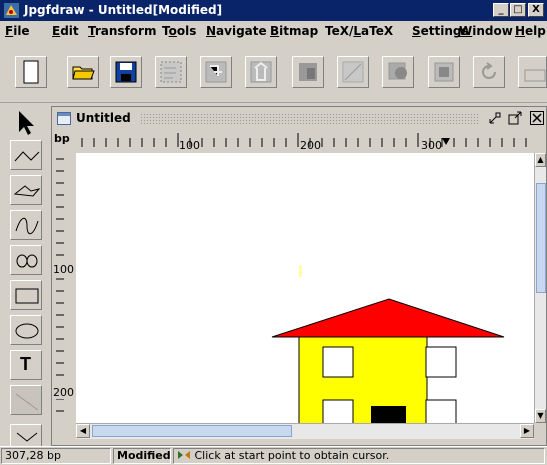  I want to click on import-icon, so click(216, 72).